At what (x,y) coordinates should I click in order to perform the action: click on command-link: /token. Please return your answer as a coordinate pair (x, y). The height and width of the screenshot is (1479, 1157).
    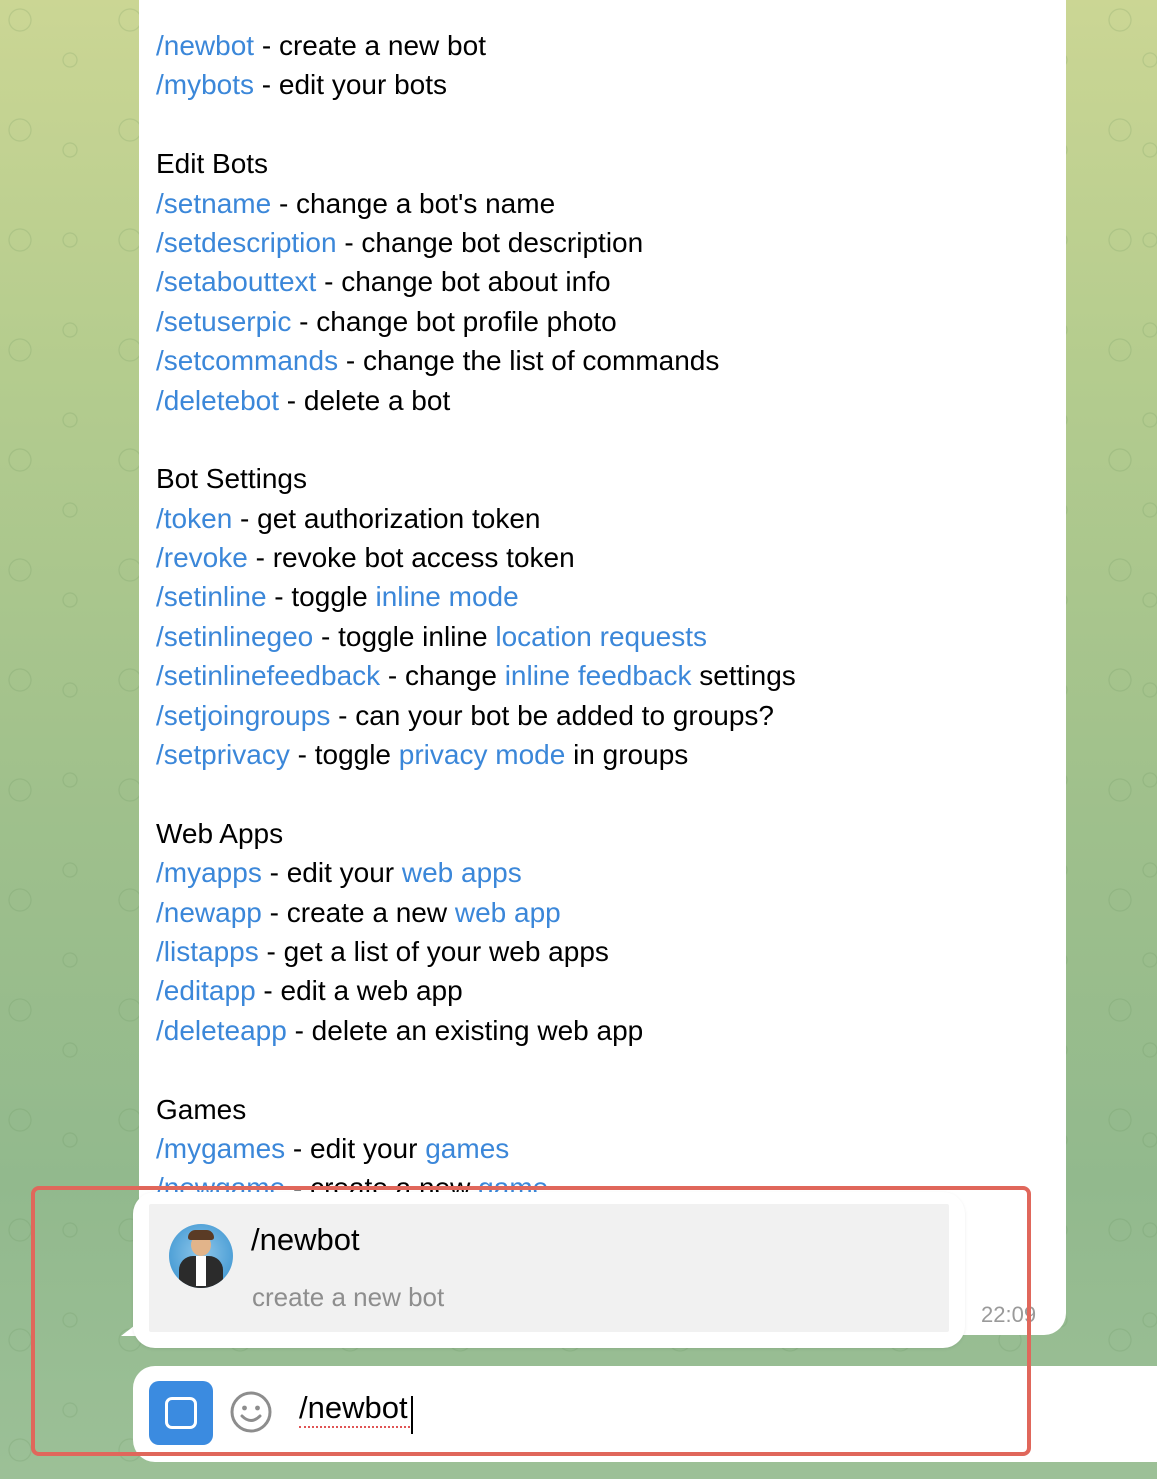
    Looking at the image, I should click on (194, 518).